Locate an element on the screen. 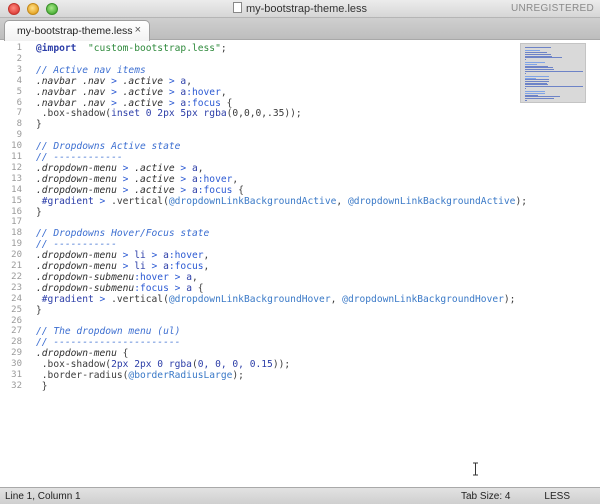 Image resolution: width=600 pixels, height=504 pixels. code-line: @import "custom-bootstrap.less"; is located at coordinates (131, 48).